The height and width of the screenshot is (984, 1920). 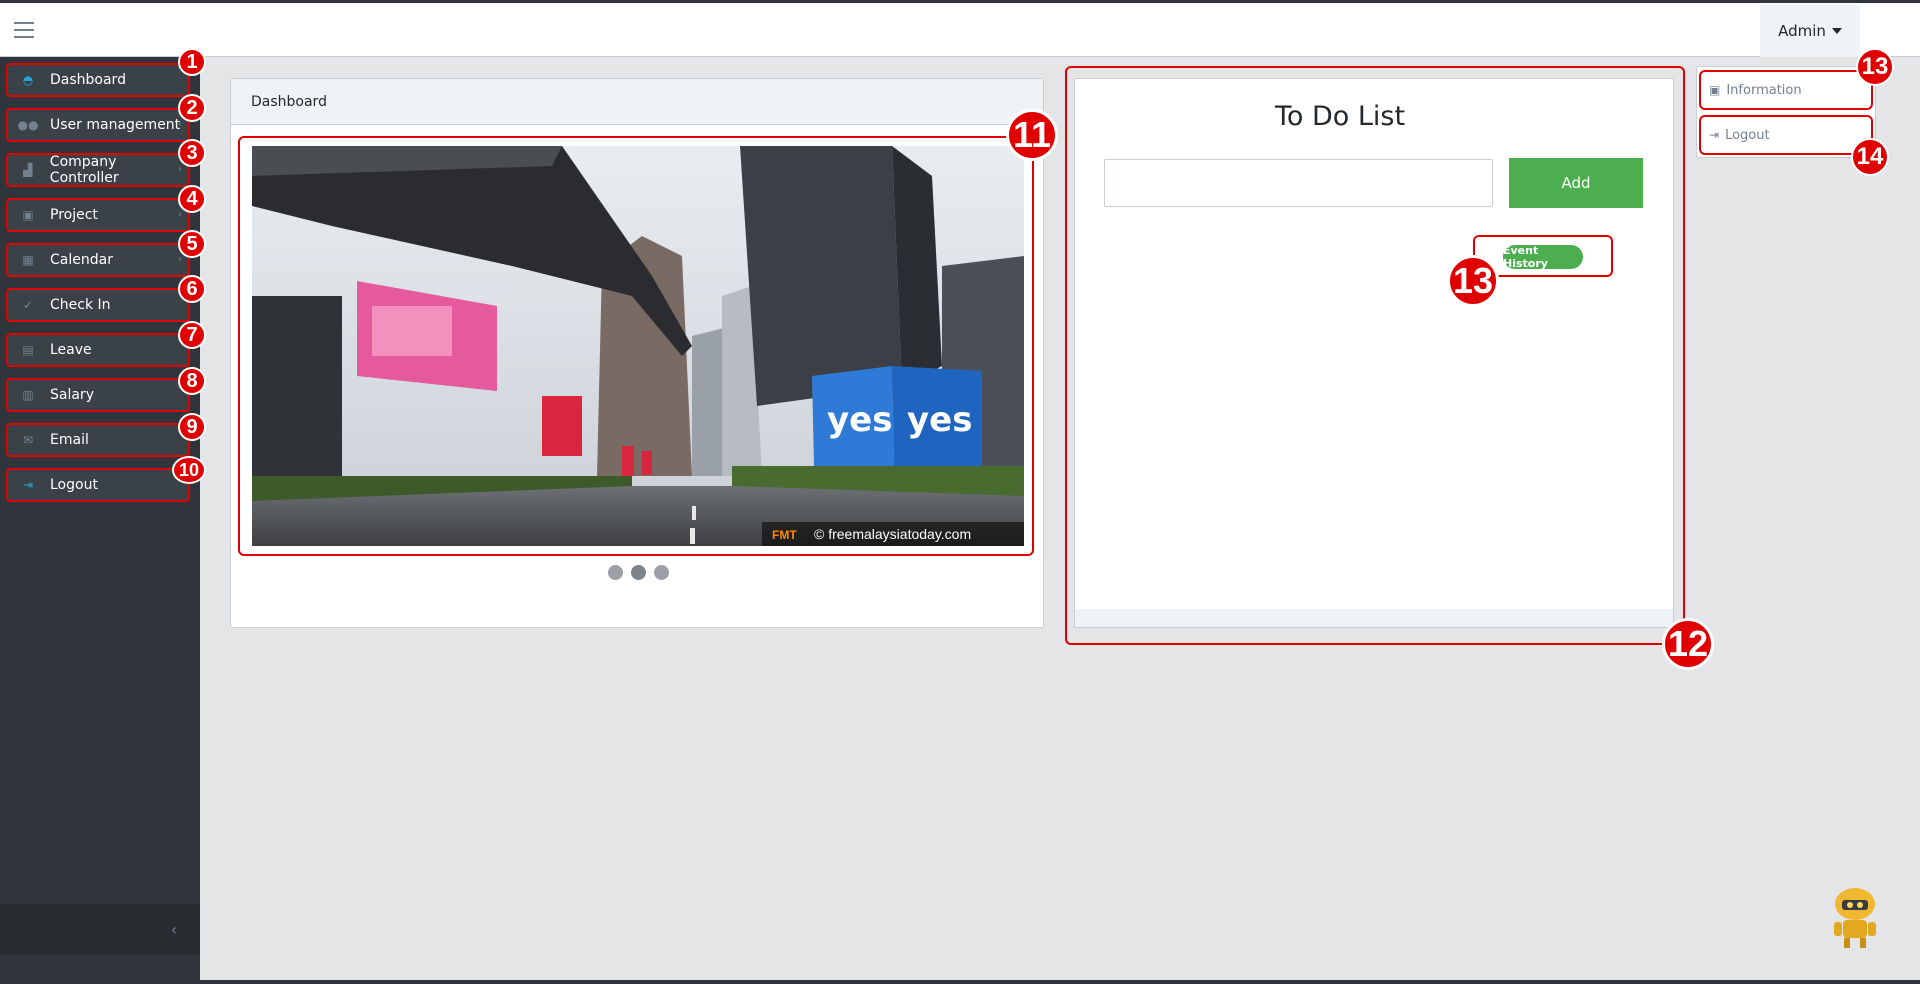 I want to click on todo-title: To Do List, so click(x=1340, y=116).